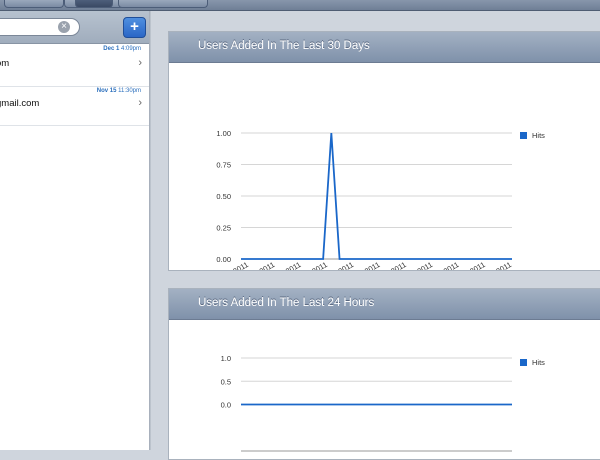 This screenshot has height=460, width=600. Describe the element at coordinates (74, 65) in the screenshot. I see `list-item: Dec 1 4:09pm om ›` at that location.